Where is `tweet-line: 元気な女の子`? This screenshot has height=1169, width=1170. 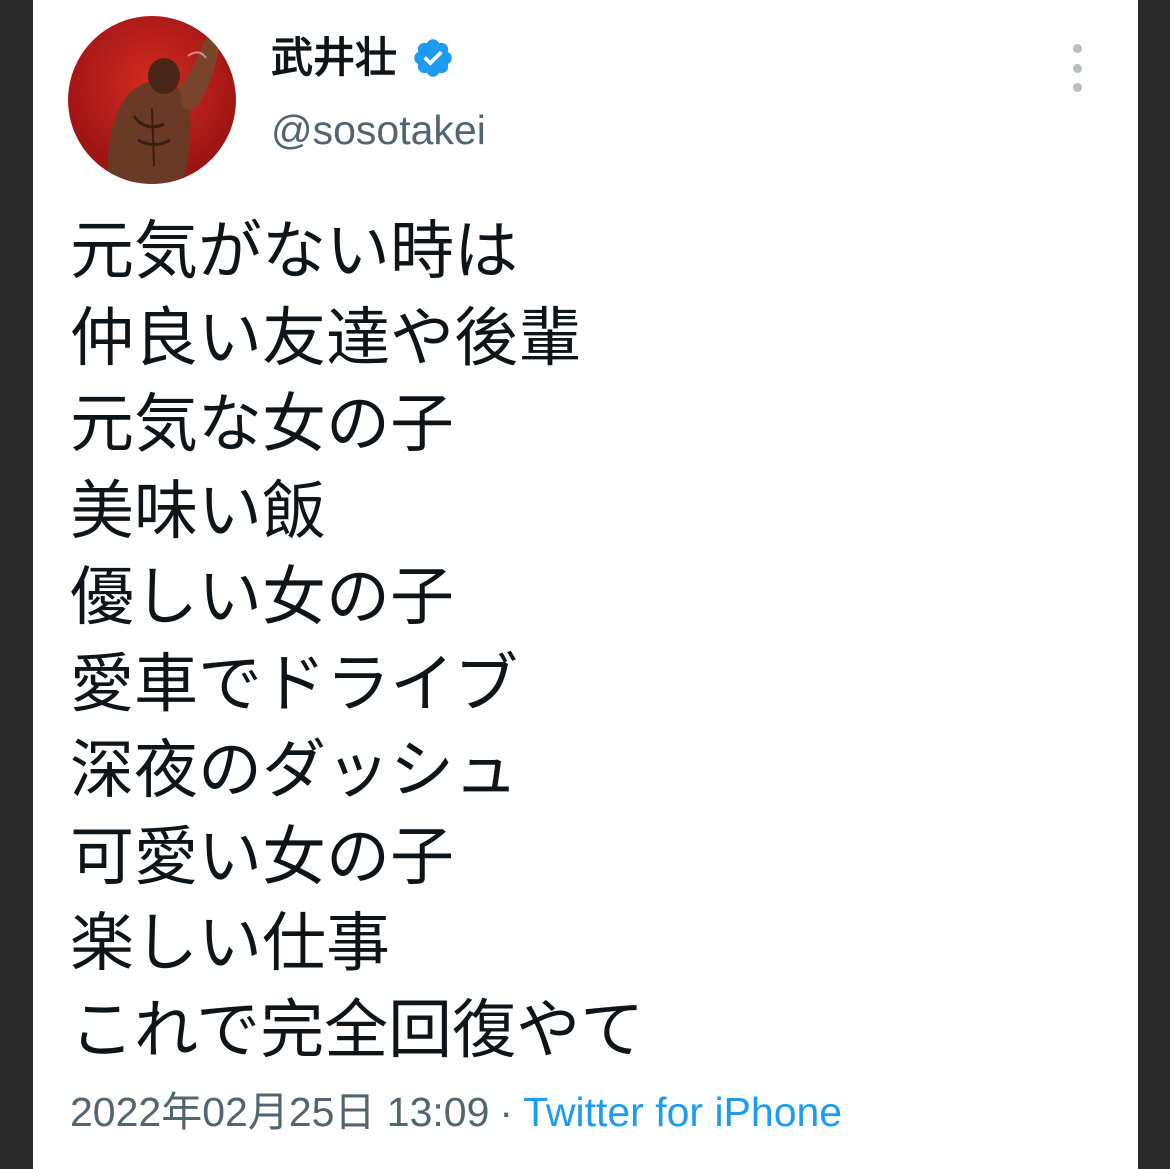 tweet-line: 元気な女の子 is located at coordinates (262, 425).